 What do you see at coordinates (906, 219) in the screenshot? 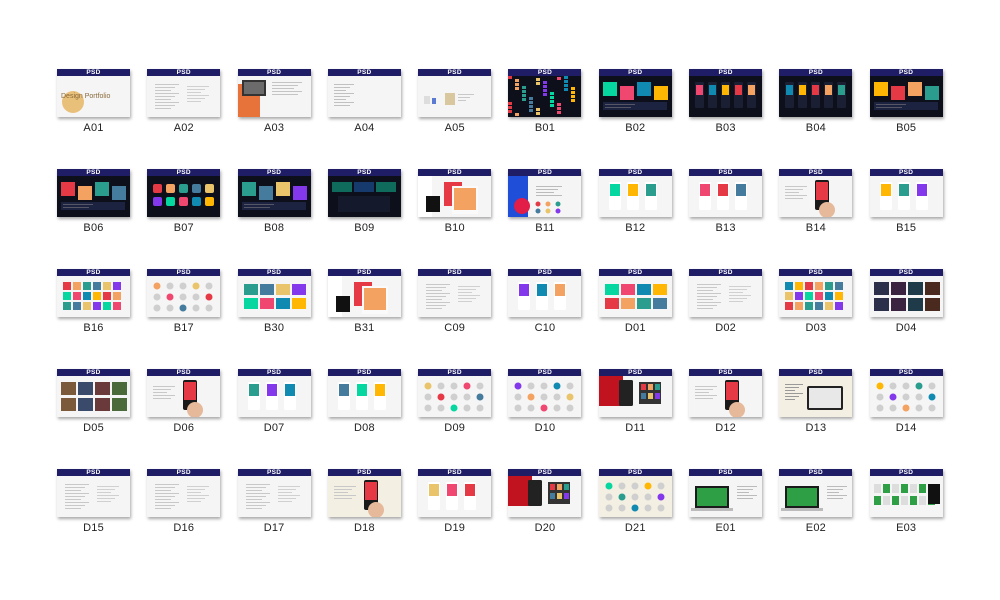
I see `template-thumbnail-b15: PSD B15` at bounding box center [906, 219].